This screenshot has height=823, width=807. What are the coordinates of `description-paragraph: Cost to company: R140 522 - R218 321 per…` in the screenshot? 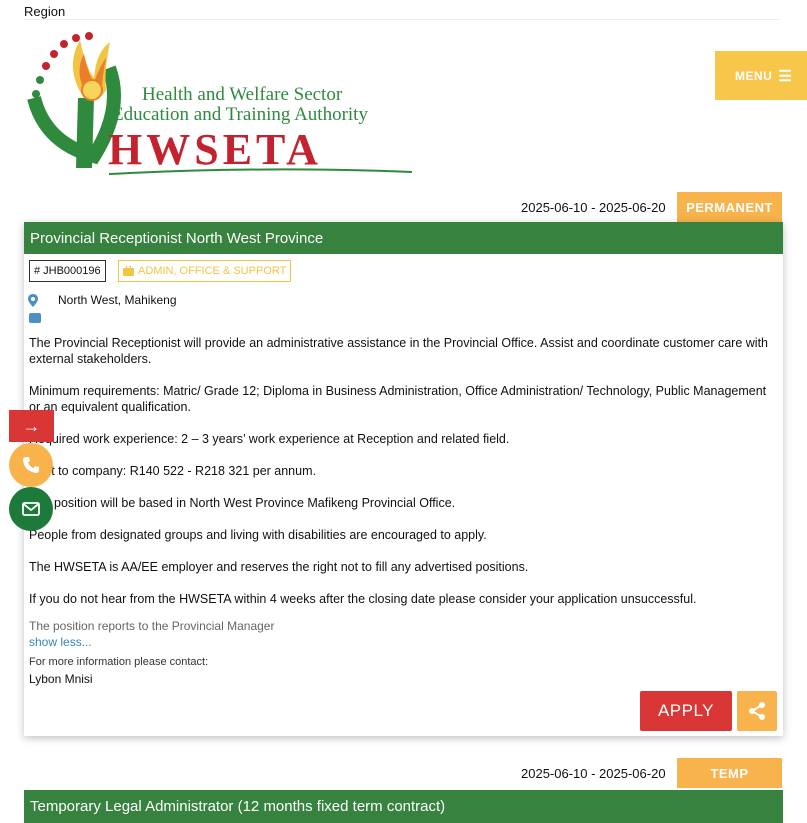 It's located at (172, 471).